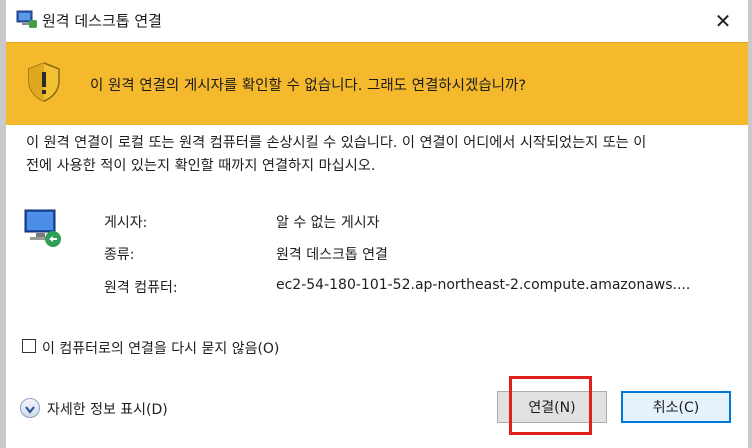  Describe the element at coordinates (750, 224) in the screenshot. I see `background-strip-right` at that location.